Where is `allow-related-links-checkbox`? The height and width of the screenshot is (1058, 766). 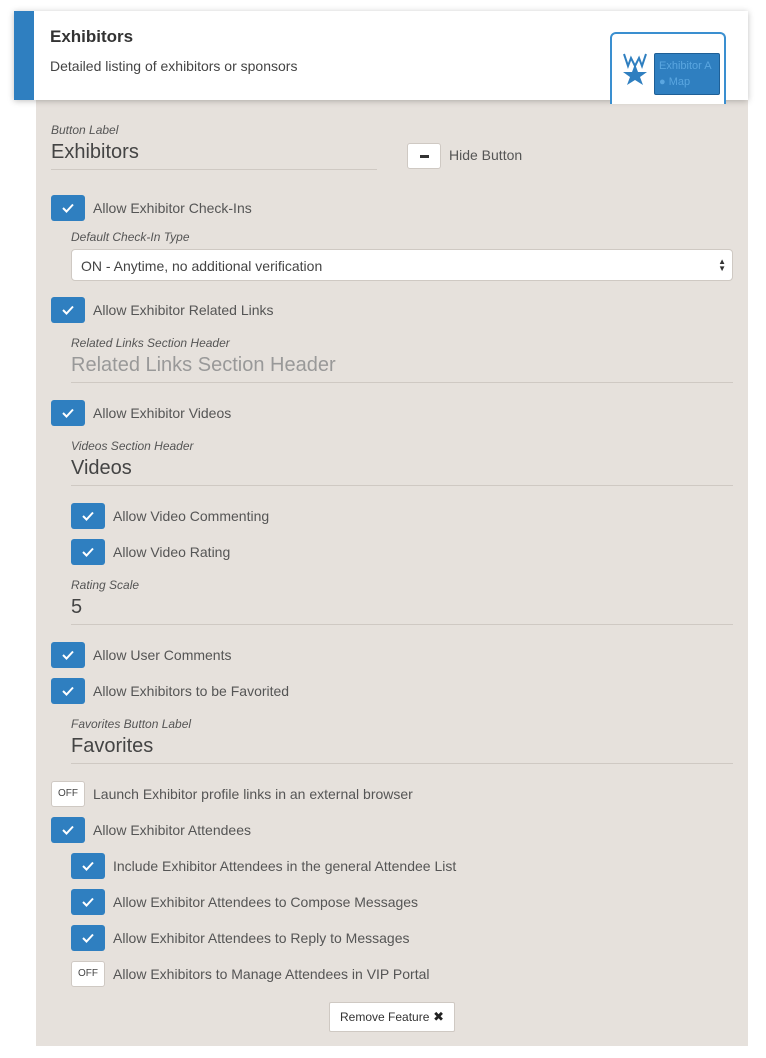
allow-related-links-checkbox is located at coordinates (68, 310).